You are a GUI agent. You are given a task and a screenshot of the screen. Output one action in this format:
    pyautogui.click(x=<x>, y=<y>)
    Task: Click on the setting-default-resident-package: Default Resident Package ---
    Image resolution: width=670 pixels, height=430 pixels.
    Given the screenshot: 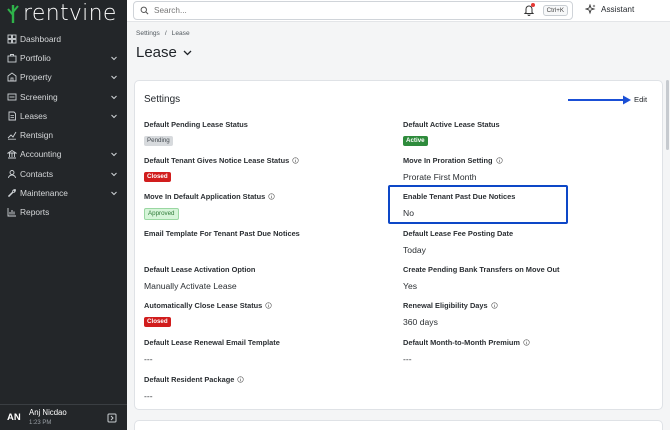 What is the action you would take?
    pyautogui.click(x=264, y=388)
    